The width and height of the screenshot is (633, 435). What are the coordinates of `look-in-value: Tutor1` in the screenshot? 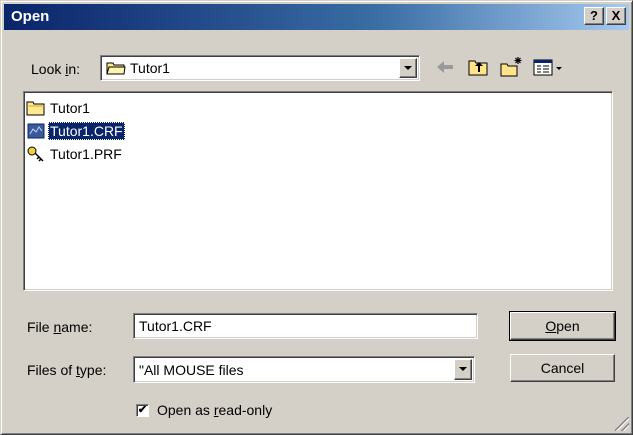 It's located at (150, 68).